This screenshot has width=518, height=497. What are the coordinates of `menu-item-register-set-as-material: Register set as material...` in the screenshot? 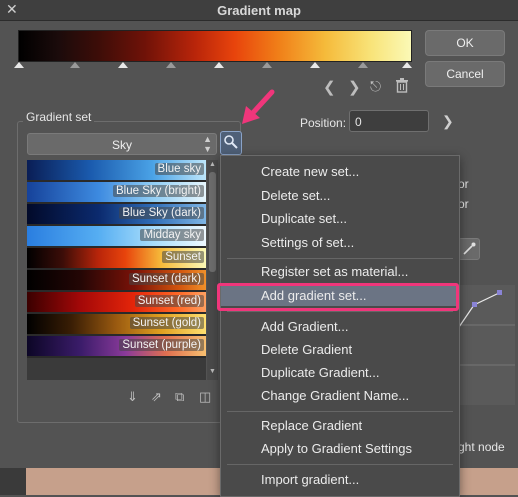 It's located at (334, 272).